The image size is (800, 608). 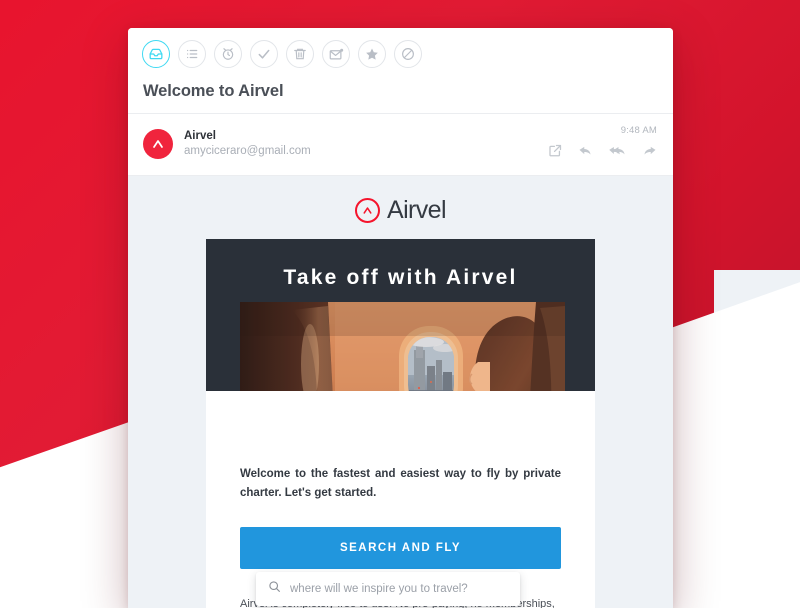 What do you see at coordinates (399, 589) in the screenshot?
I see `search-input` at bounding box center [399, 589].